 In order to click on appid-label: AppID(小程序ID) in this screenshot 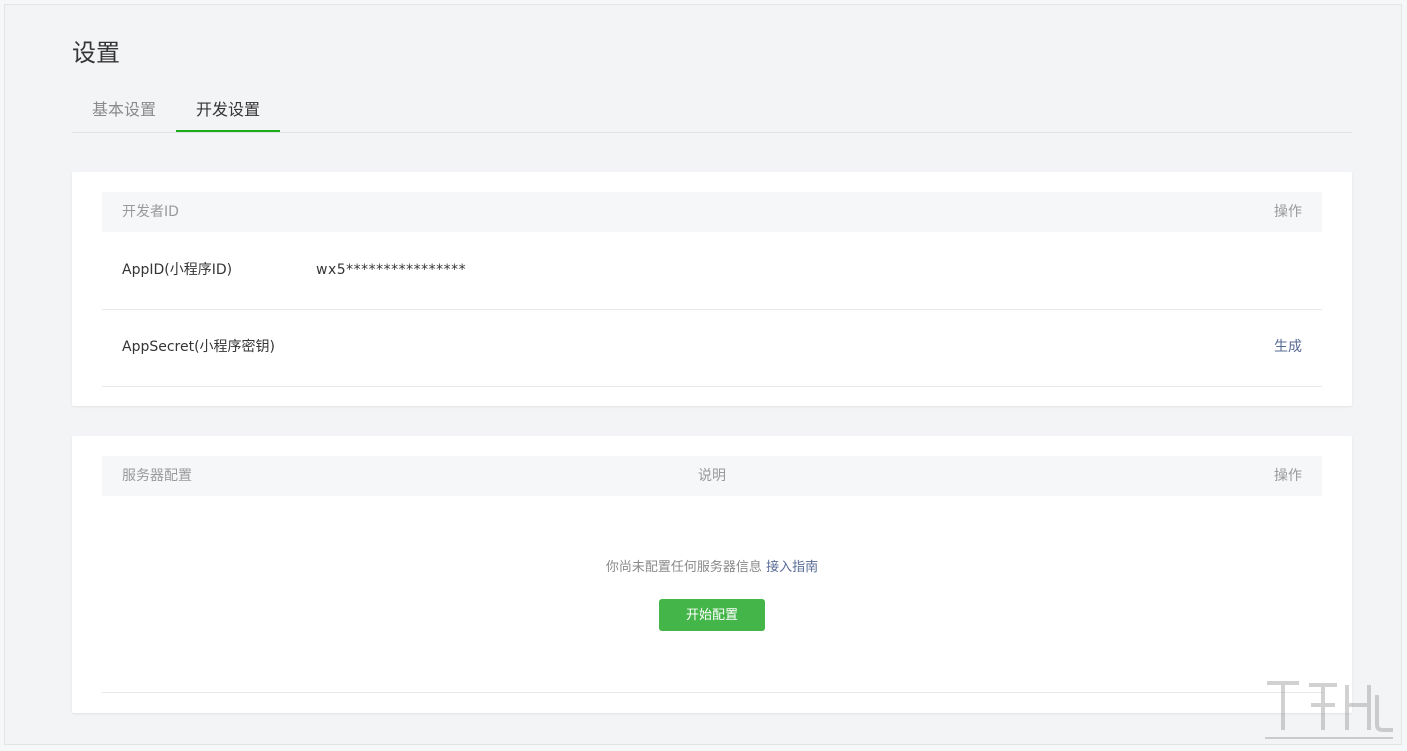, I will do `click(177, 270)`.